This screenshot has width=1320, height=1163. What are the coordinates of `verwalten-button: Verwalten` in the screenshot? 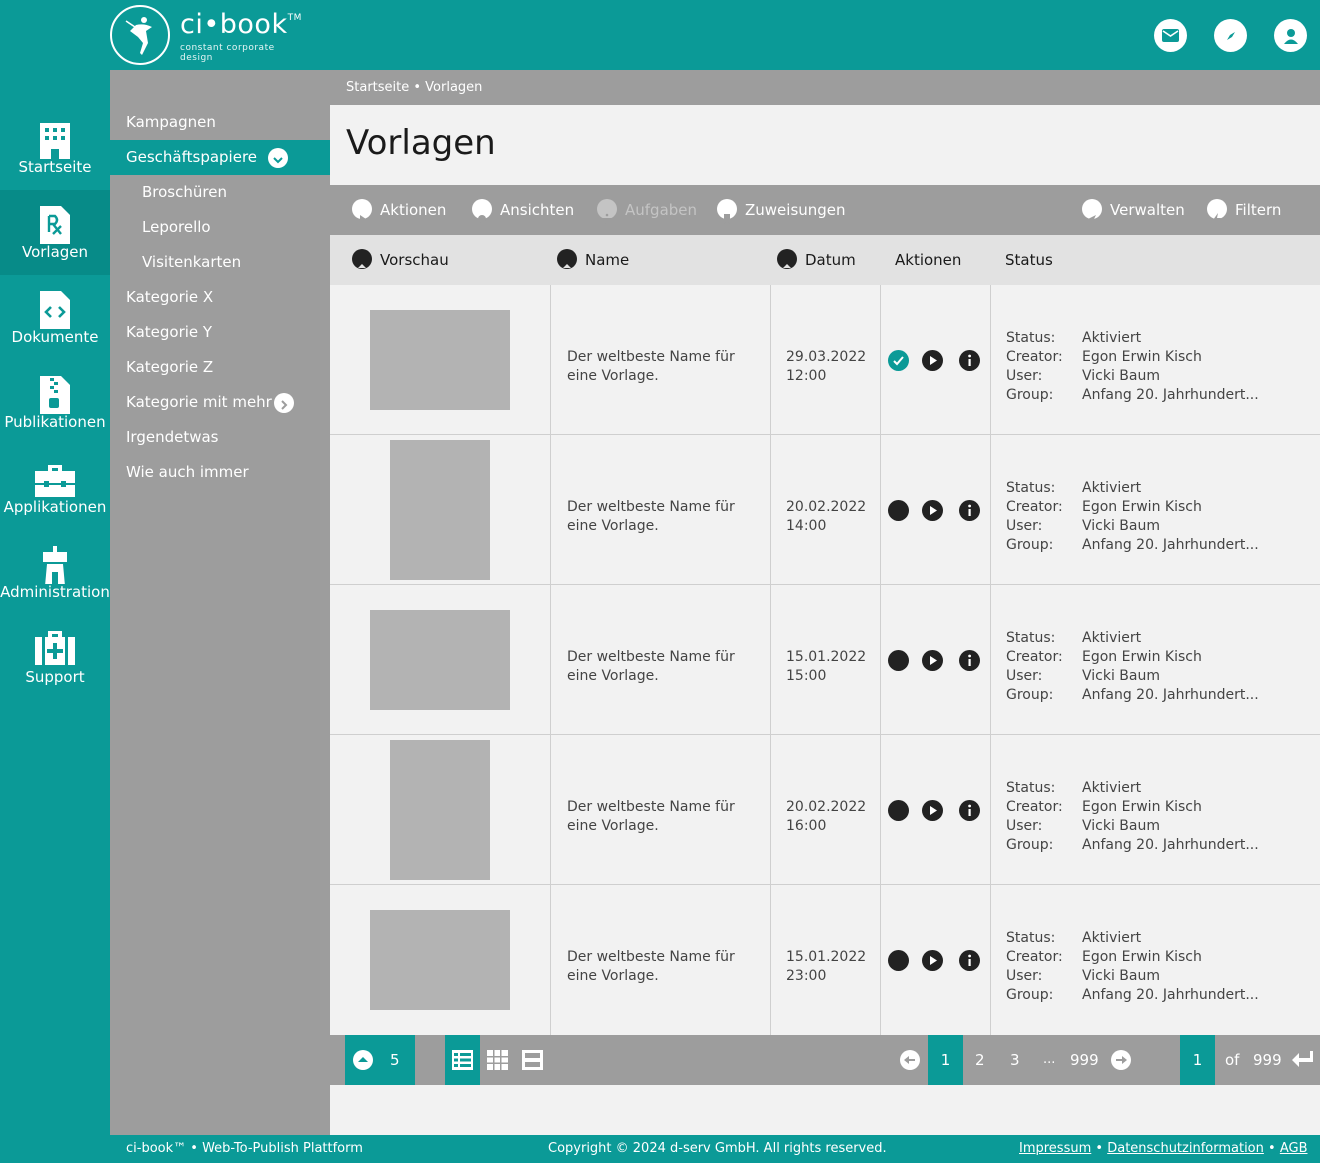 It's located at (1133, 210).